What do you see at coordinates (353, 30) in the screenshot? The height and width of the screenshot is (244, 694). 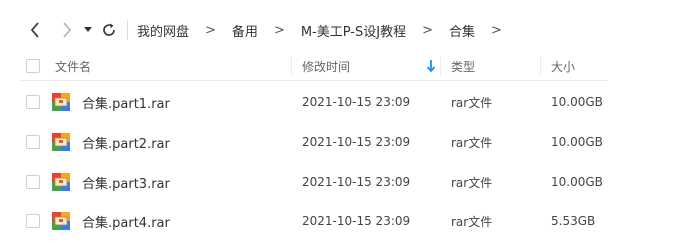 I see `breadcrumb-item-tutorial: M-美工P-S设J教程` at bounding box center [353, 30].